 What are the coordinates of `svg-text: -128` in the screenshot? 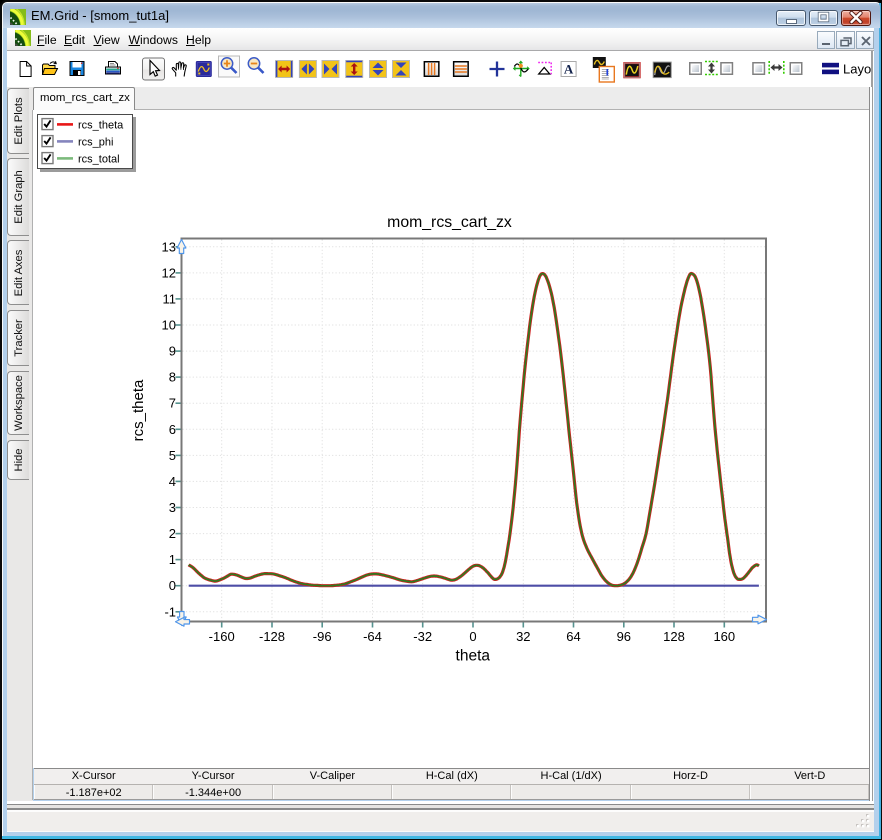 It's located at (272, 636).